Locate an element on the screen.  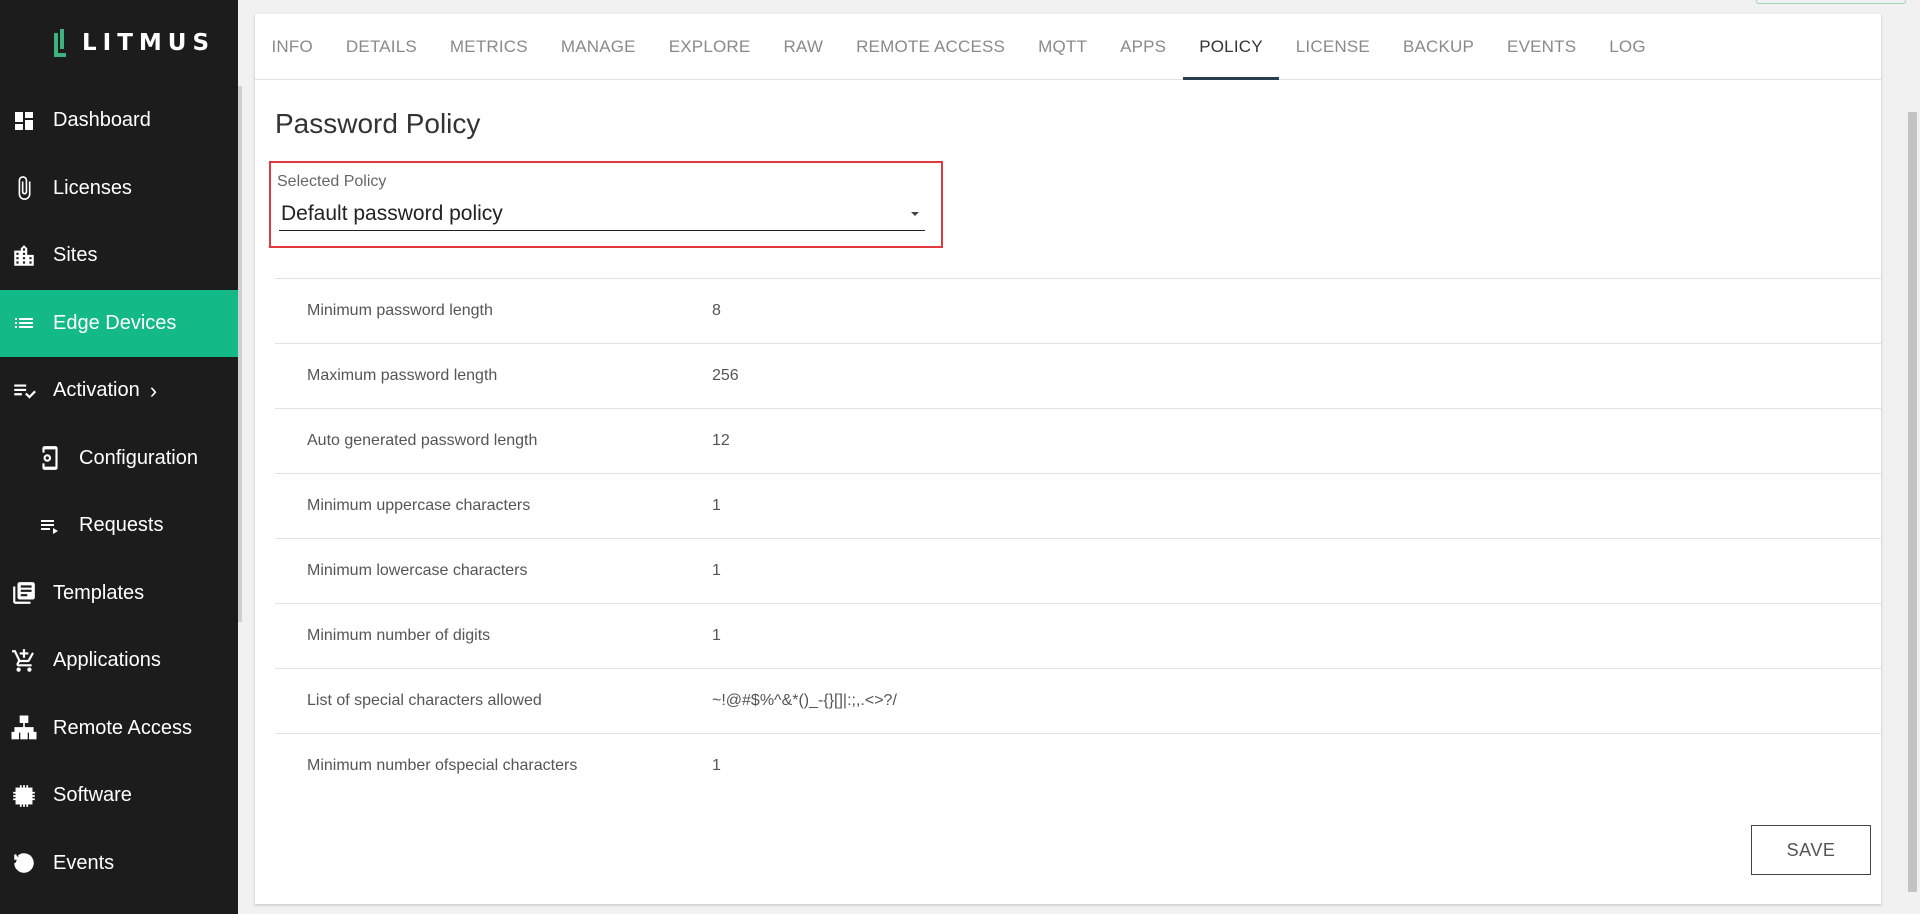
sidebar-scrollbar is located at coordinates (240, 354).